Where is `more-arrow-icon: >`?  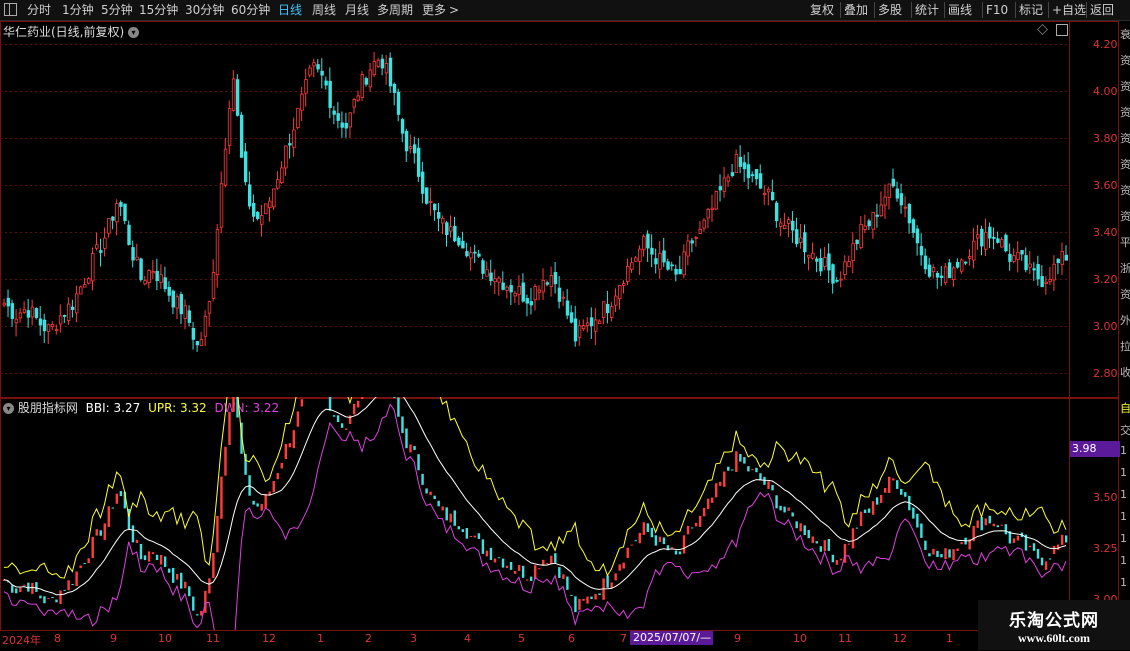
more-arrow-icon: > is located at coordinates (454, 10).